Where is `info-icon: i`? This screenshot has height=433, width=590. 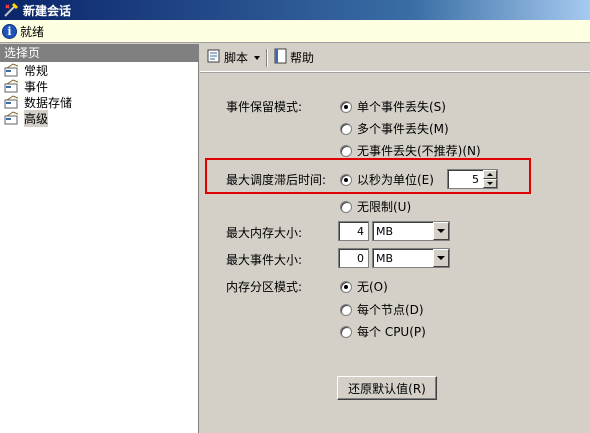 info-icon: i is located at coordinates (9, 31).